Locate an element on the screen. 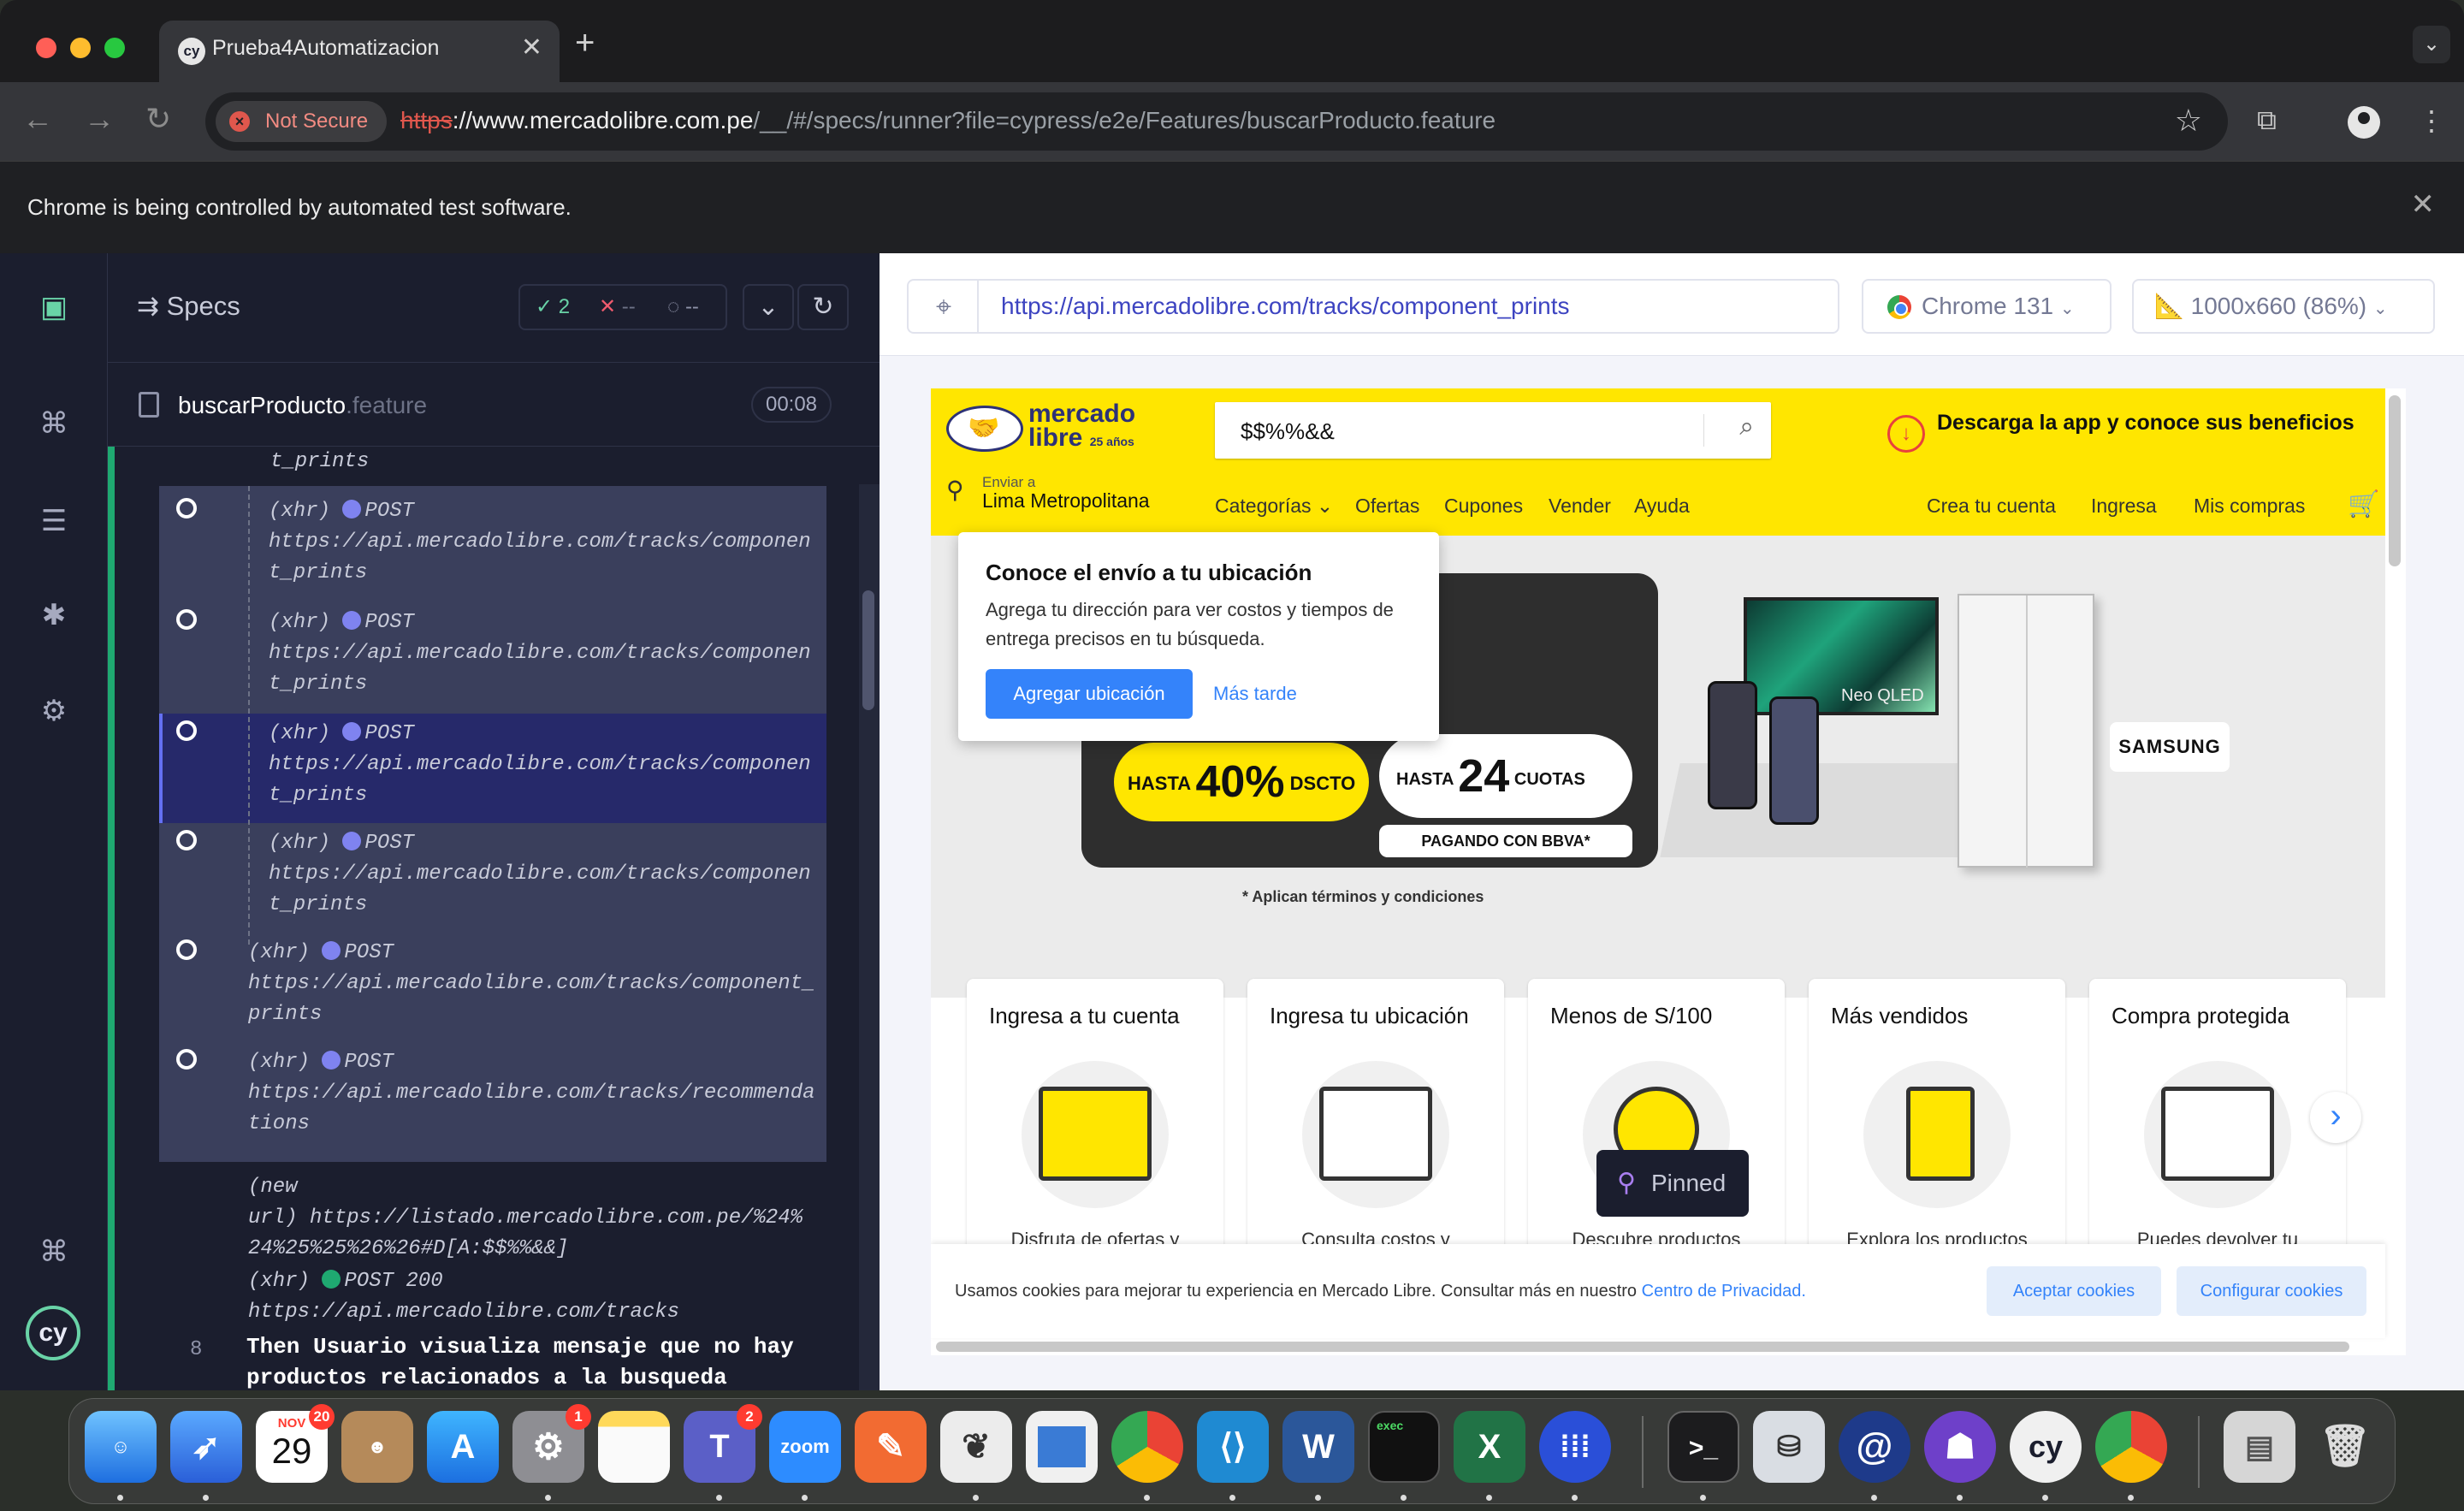 The width and height of the screenshot is (2464, 1511). app-download-banner: ↓ Descarga la app y conoce sus beneficios is located at coordinates (2120, 432).